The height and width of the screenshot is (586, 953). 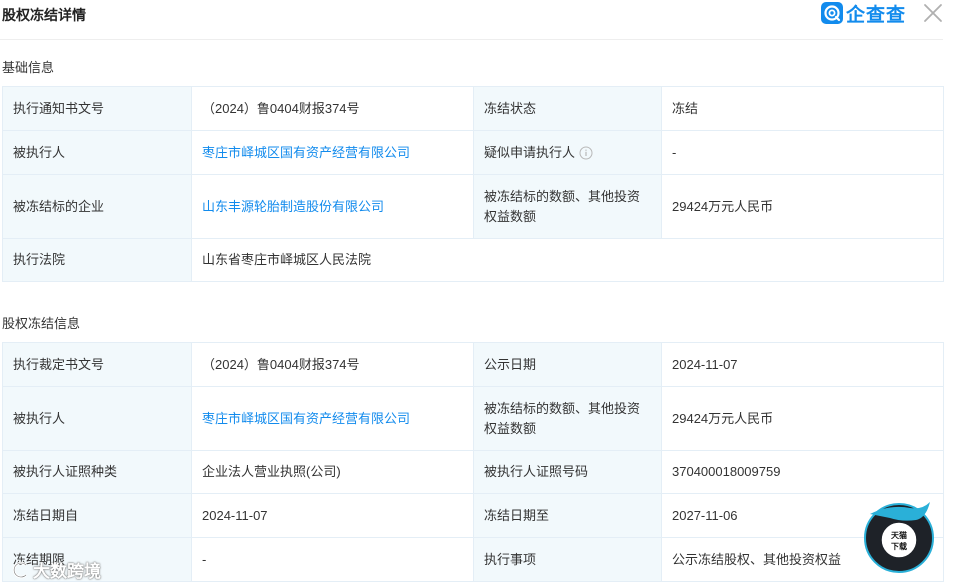 What do you see at coordinates (332, 472) in the screenshot?
I see `value-cell: 企业法人营业执照(公司)` at bounding box center [332, 472].